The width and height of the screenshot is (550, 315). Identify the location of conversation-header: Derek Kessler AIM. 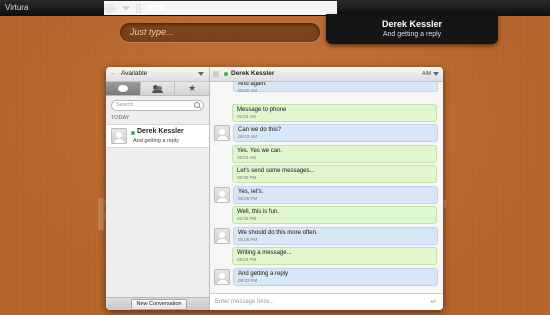
(326, 74).